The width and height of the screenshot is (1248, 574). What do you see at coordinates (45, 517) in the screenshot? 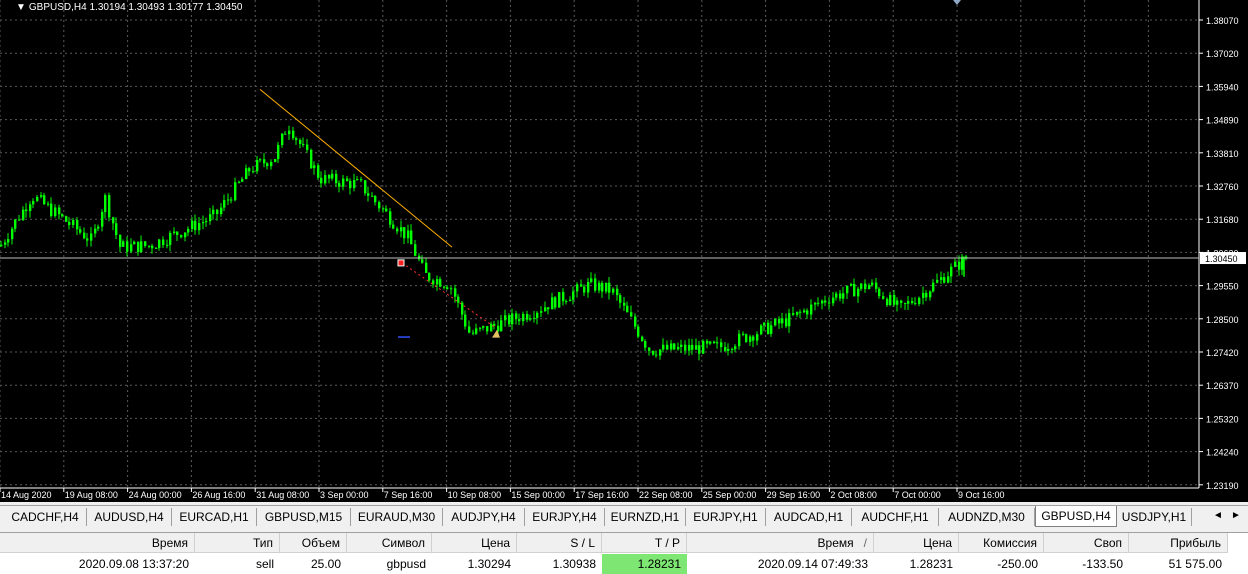
I see `tab-cadchf-h4: CADCHF,H4` at bounding box center [45, 517].